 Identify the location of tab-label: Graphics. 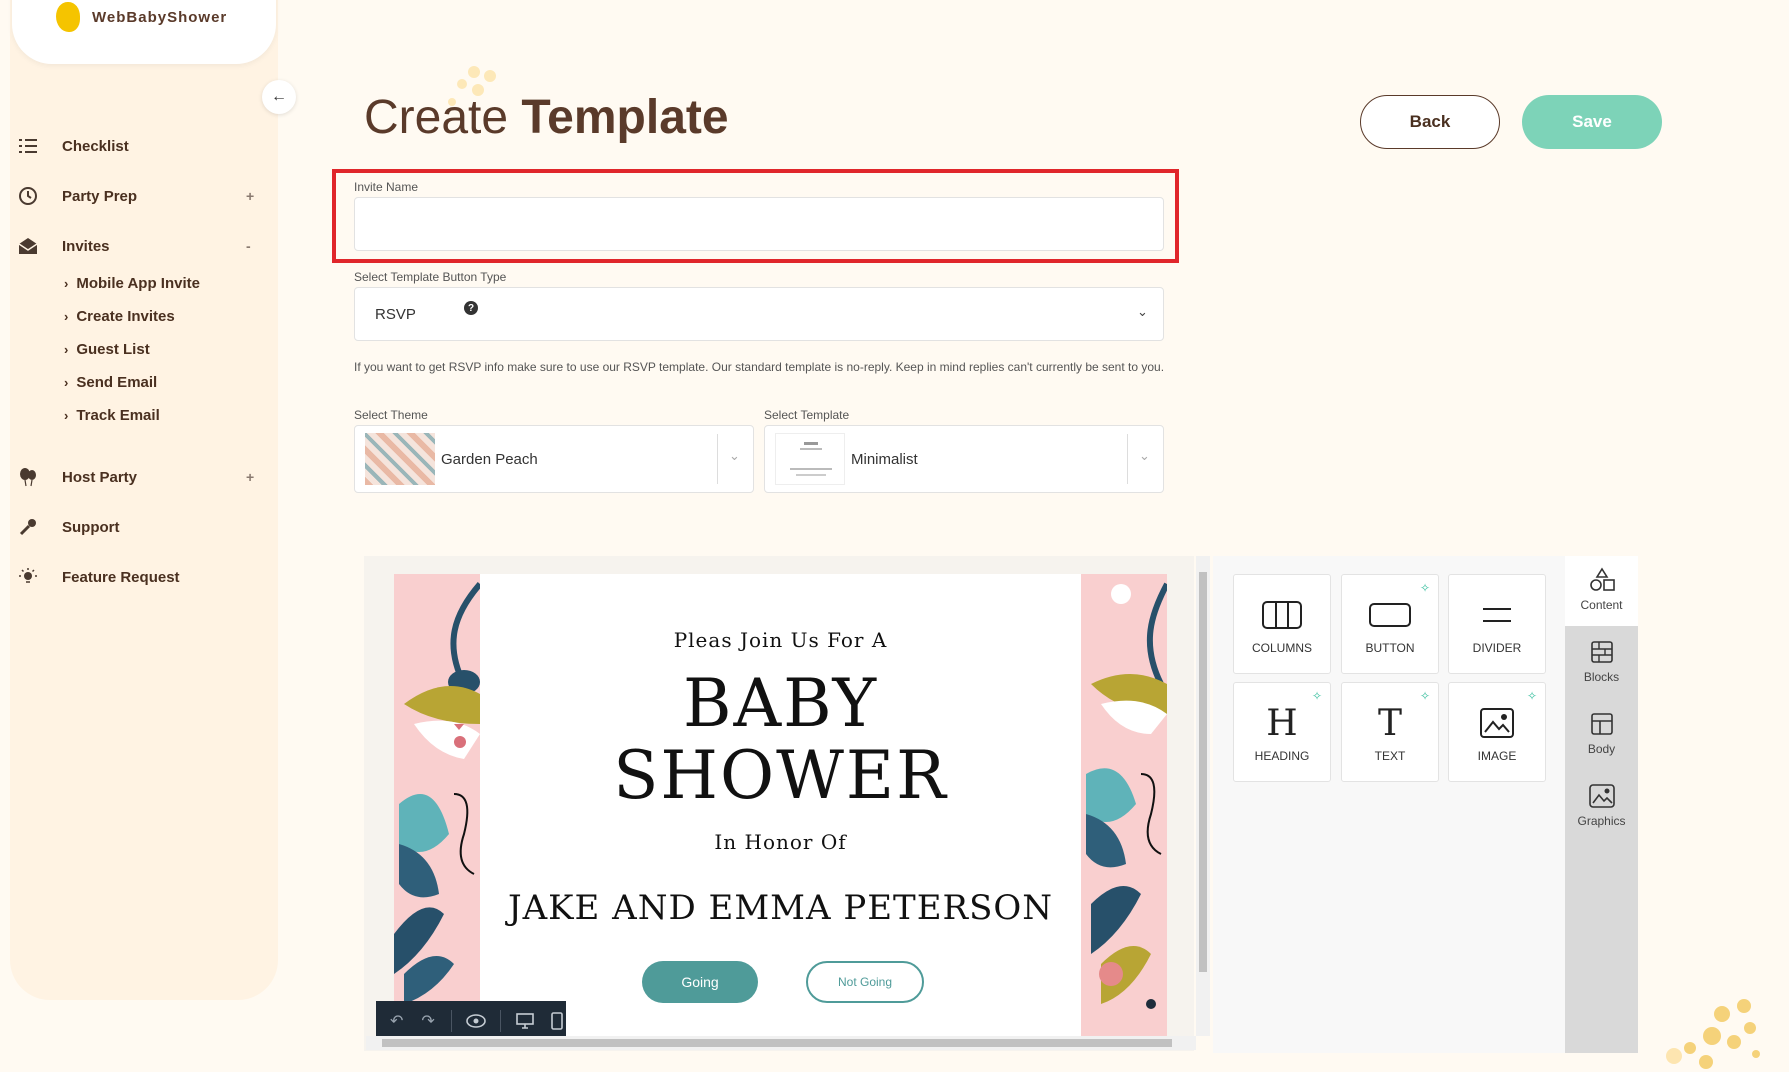
(1601, 821).